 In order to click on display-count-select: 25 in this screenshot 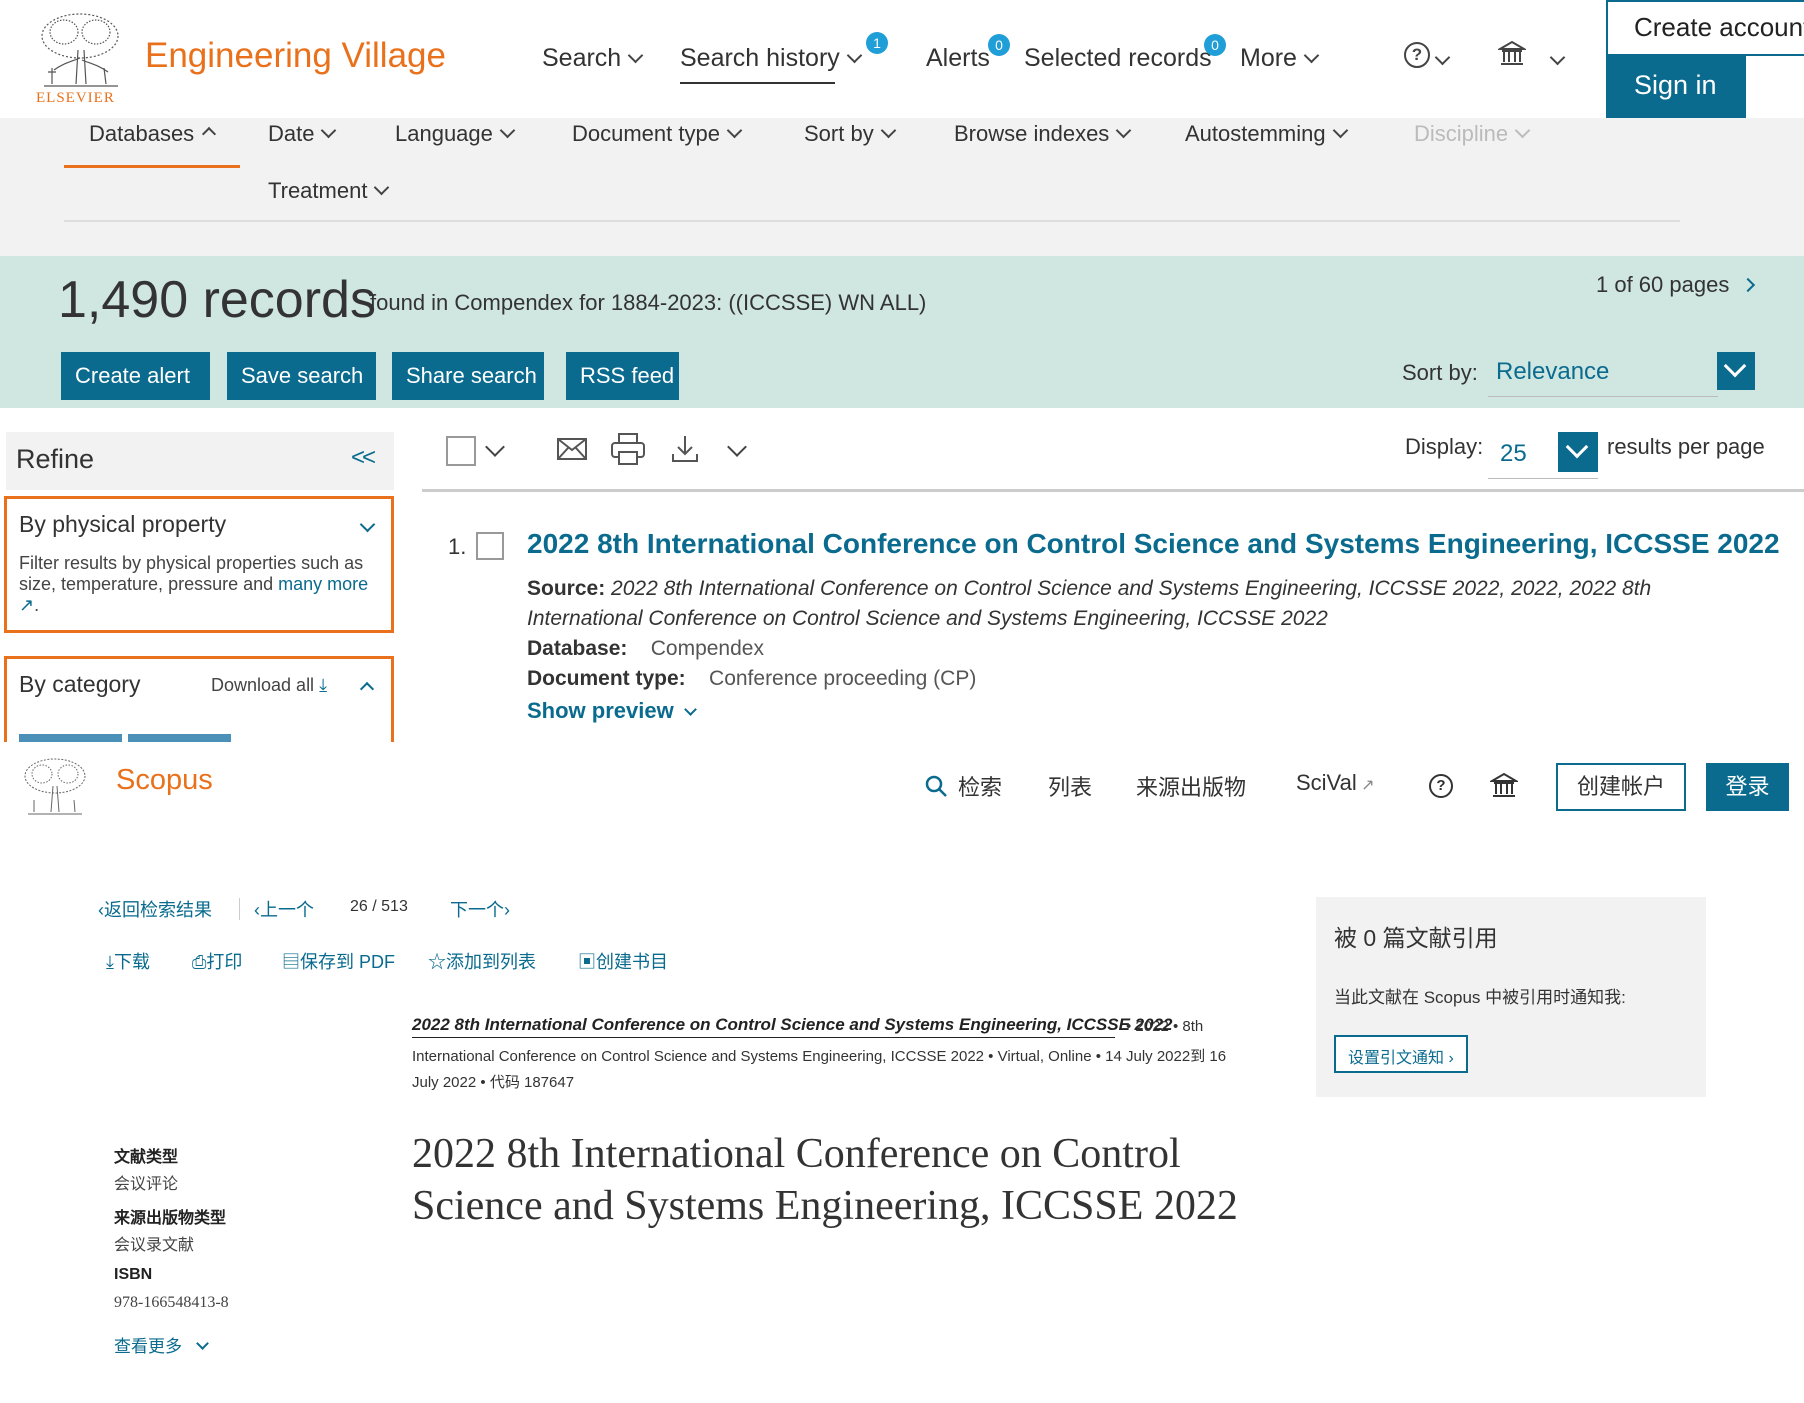, I will do `click(1513, 454)`.